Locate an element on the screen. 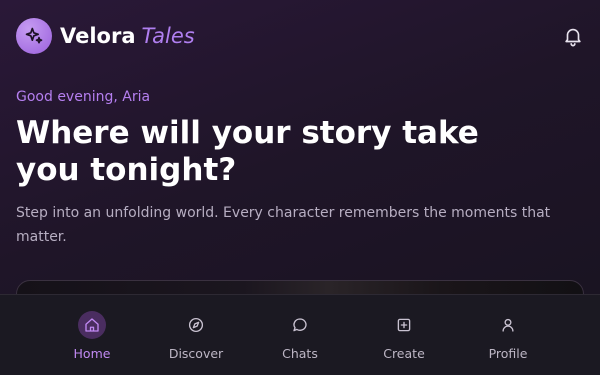 Image resolution: width=600 pixels, height=375 pixels. tab-label: Profile is located at coordinates (508, 353).